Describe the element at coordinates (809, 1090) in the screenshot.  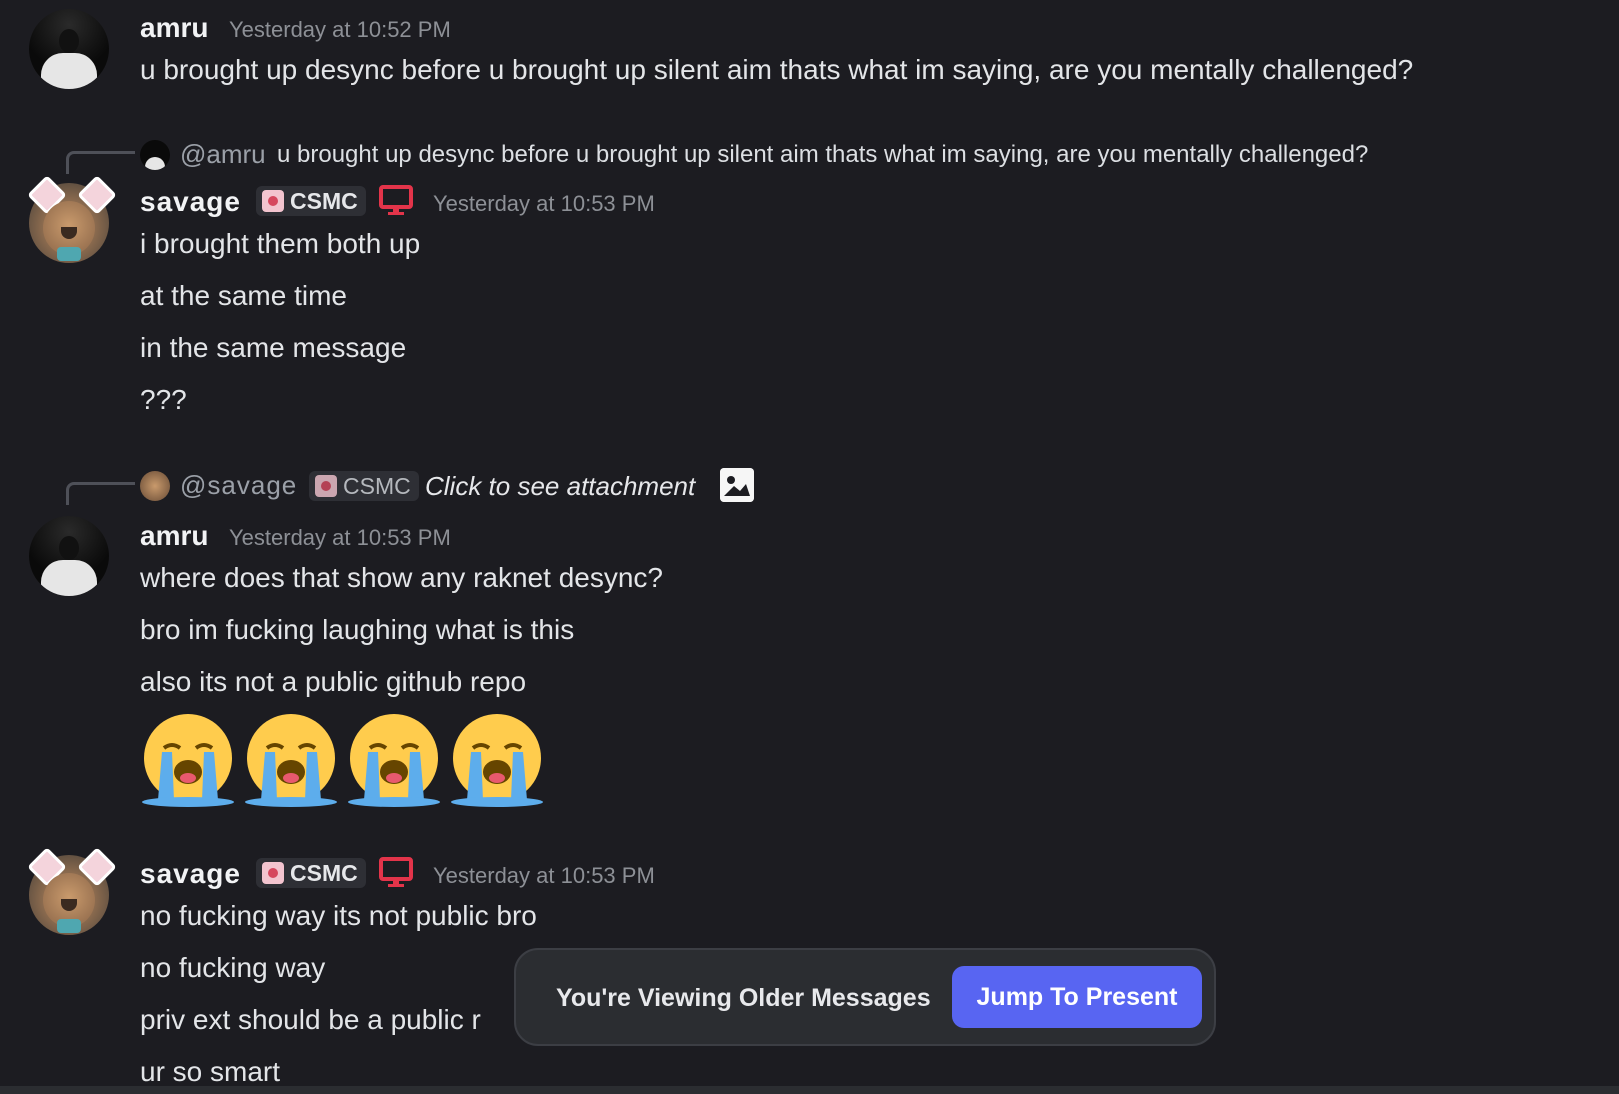
I see `horizontal-scrollbar` at that location.